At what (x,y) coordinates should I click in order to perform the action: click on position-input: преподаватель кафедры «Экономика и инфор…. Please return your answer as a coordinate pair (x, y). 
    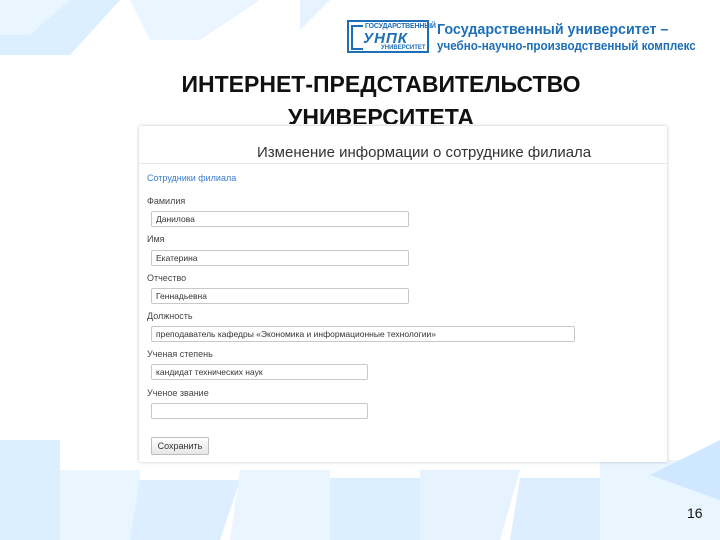
    Looking at the image, I should click on (363, 334).